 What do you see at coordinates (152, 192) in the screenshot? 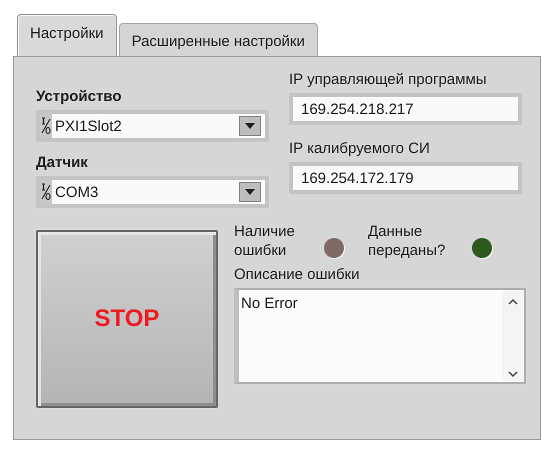
I see `dropdown: COM3` at bounding box center [152, 192].